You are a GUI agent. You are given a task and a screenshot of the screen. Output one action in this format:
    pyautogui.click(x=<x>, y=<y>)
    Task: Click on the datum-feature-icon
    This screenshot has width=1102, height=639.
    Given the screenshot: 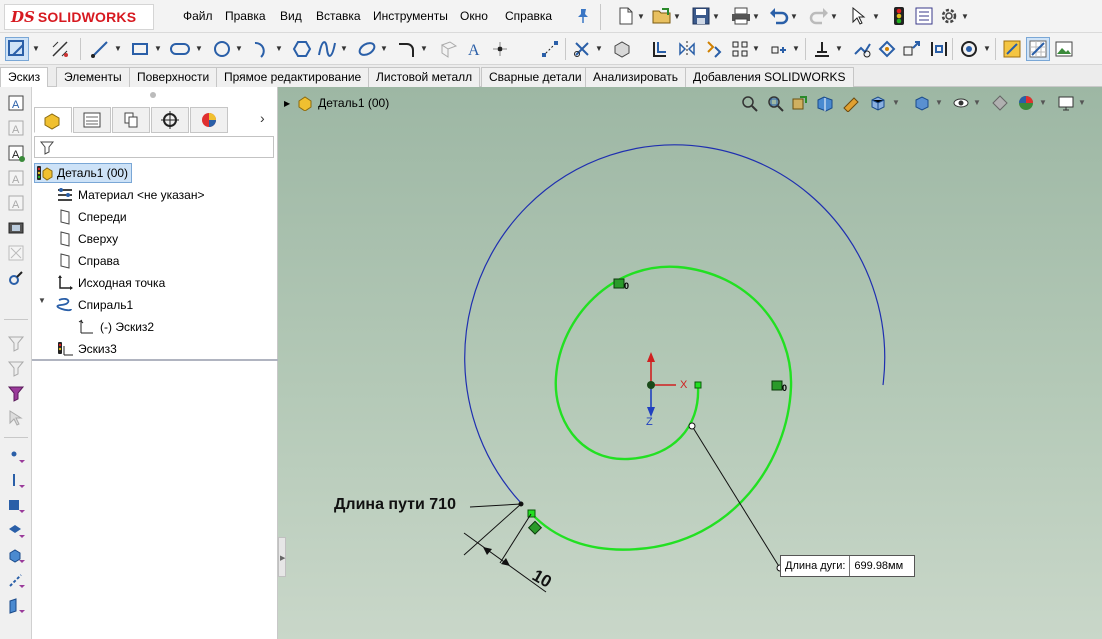 What is the action you would take?
    pyautogui.click(x=16, y=228)
    